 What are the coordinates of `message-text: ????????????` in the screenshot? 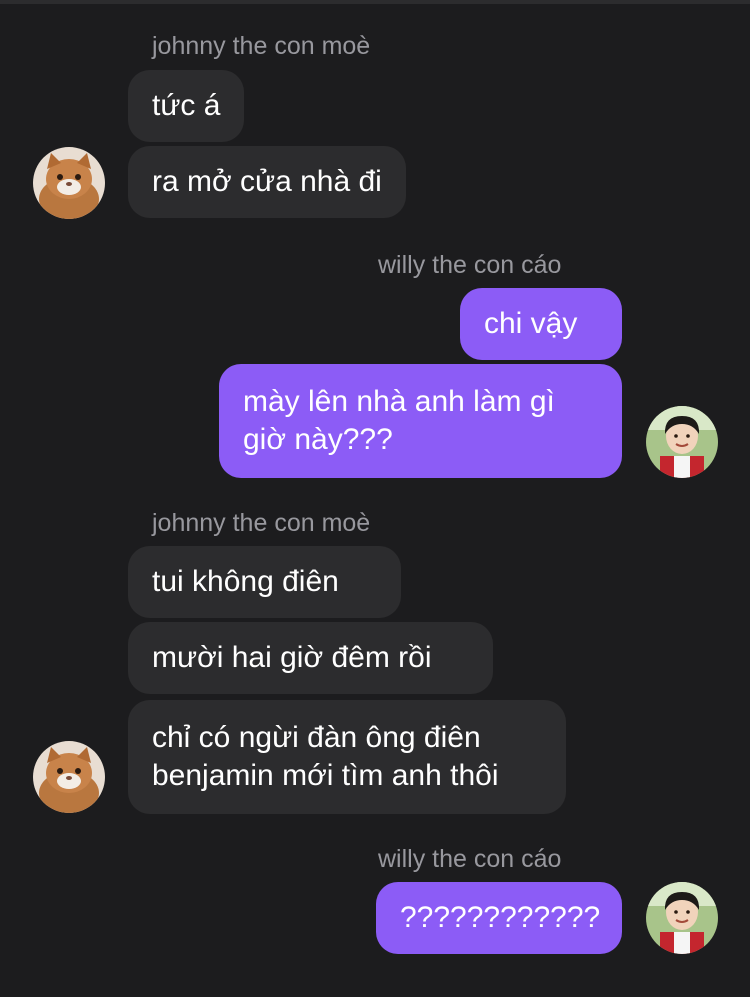 It's located at (500, 917).